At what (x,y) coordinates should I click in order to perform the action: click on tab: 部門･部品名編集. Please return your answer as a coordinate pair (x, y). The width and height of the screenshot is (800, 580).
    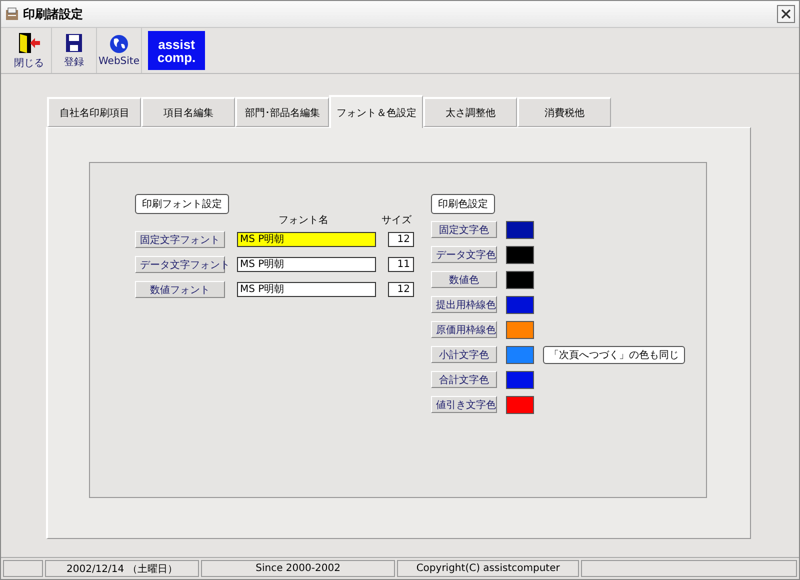
    Looking at the image, I should click on (282, 112).